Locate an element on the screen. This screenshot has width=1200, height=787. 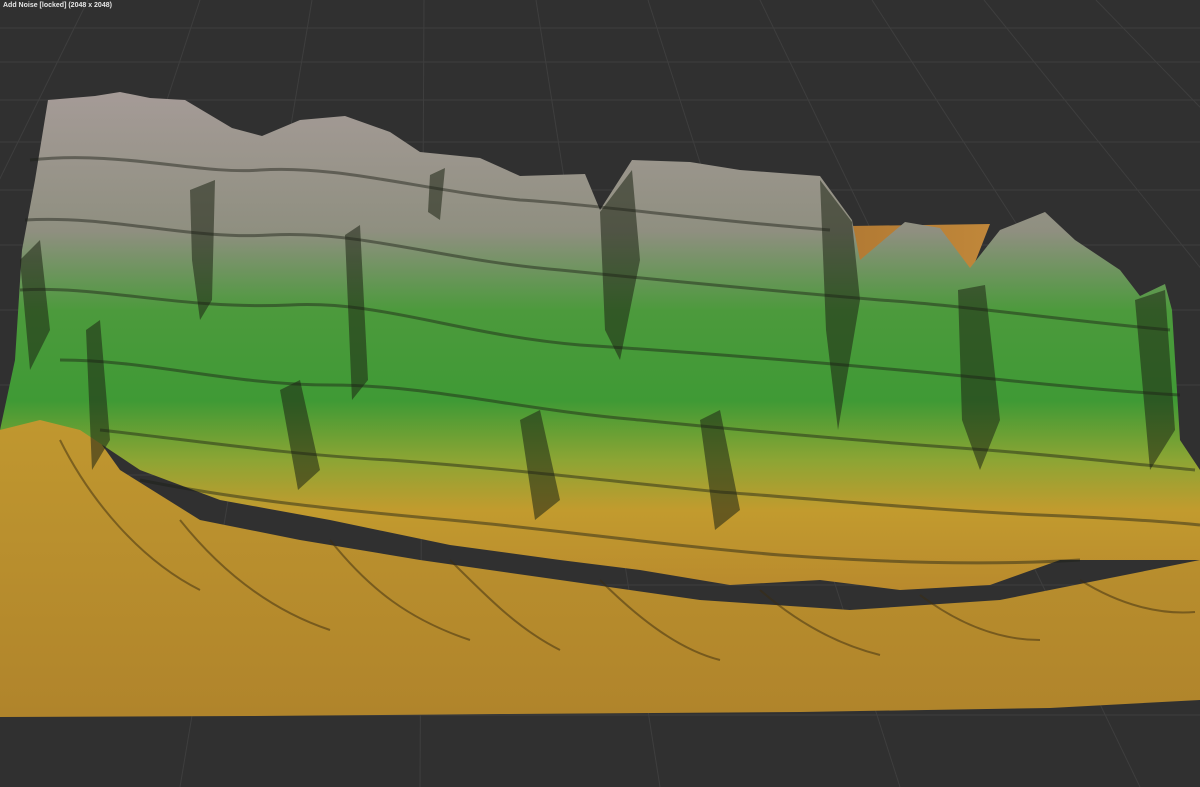
viewport-title: Add Noise [locked] (2048 x 2048) is located at coordinates (57, 5).